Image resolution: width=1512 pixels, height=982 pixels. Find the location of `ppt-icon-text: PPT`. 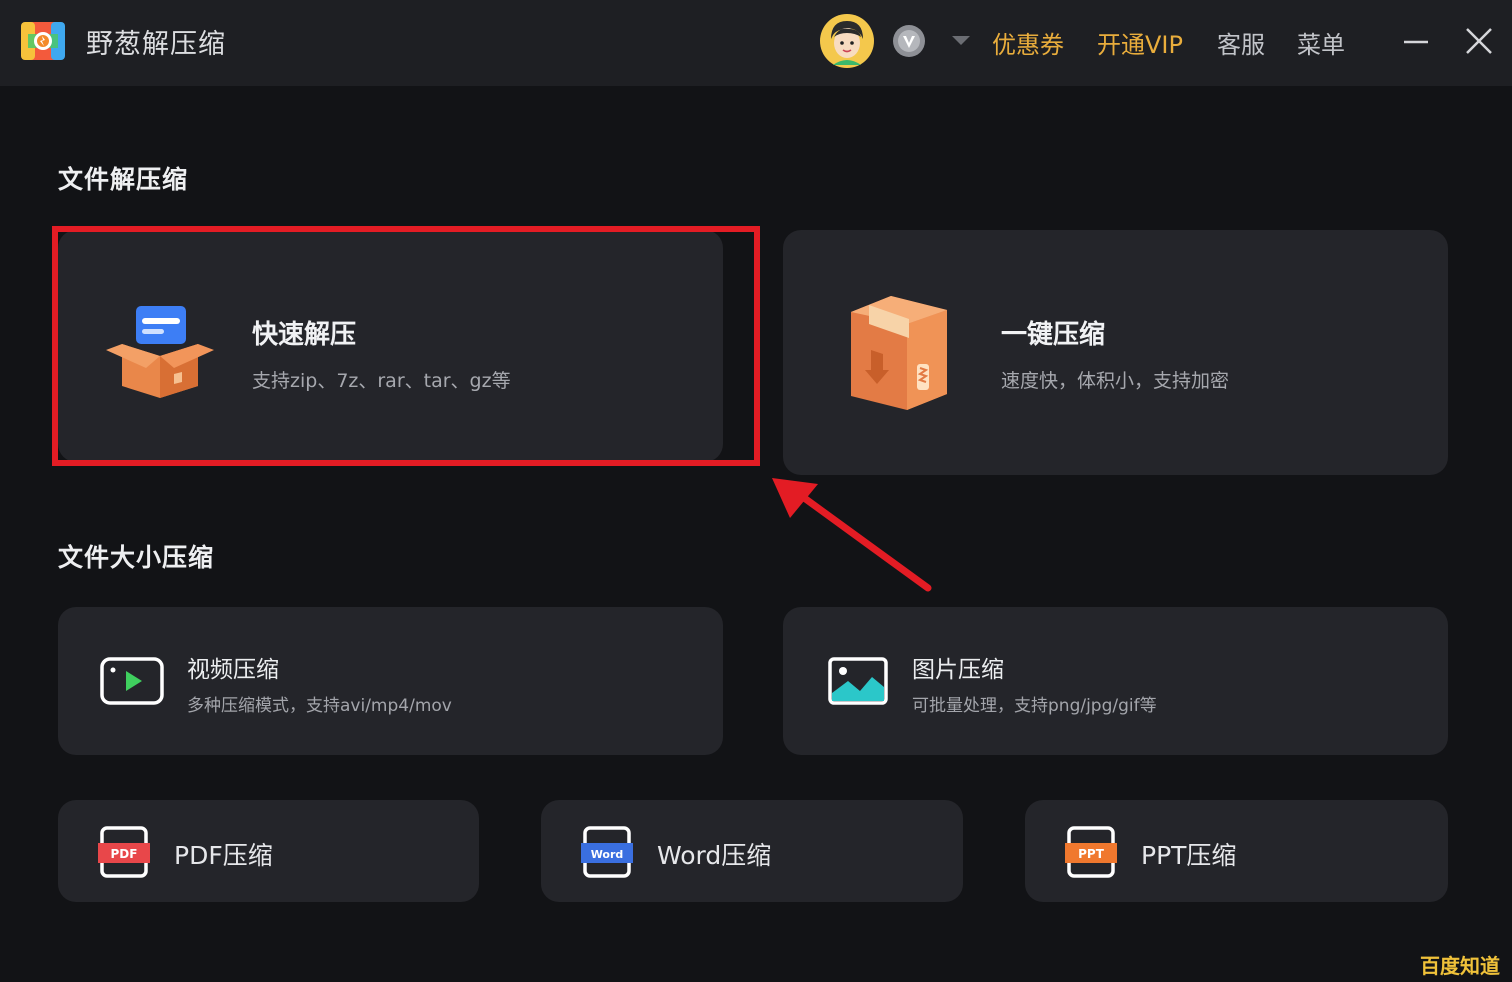

ppt-icon-text: PPT is located at coordinates (1091, 854).